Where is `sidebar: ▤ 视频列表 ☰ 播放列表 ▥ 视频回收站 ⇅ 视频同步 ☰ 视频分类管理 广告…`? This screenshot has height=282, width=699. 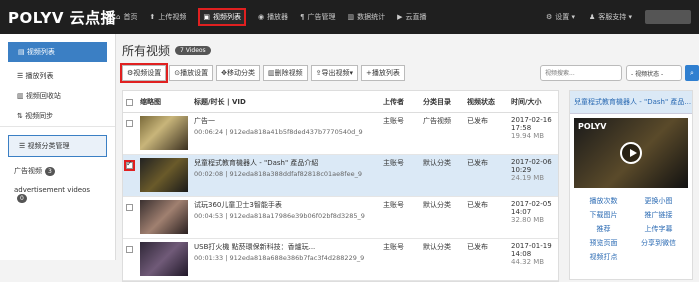
sidebar: ▤ 视频列表 ☰ 播放列表 ▥ 视频回收站 ⇅ 视频同步 ☰ 视频分类管理 广告… is located at coordinates (58, 147).